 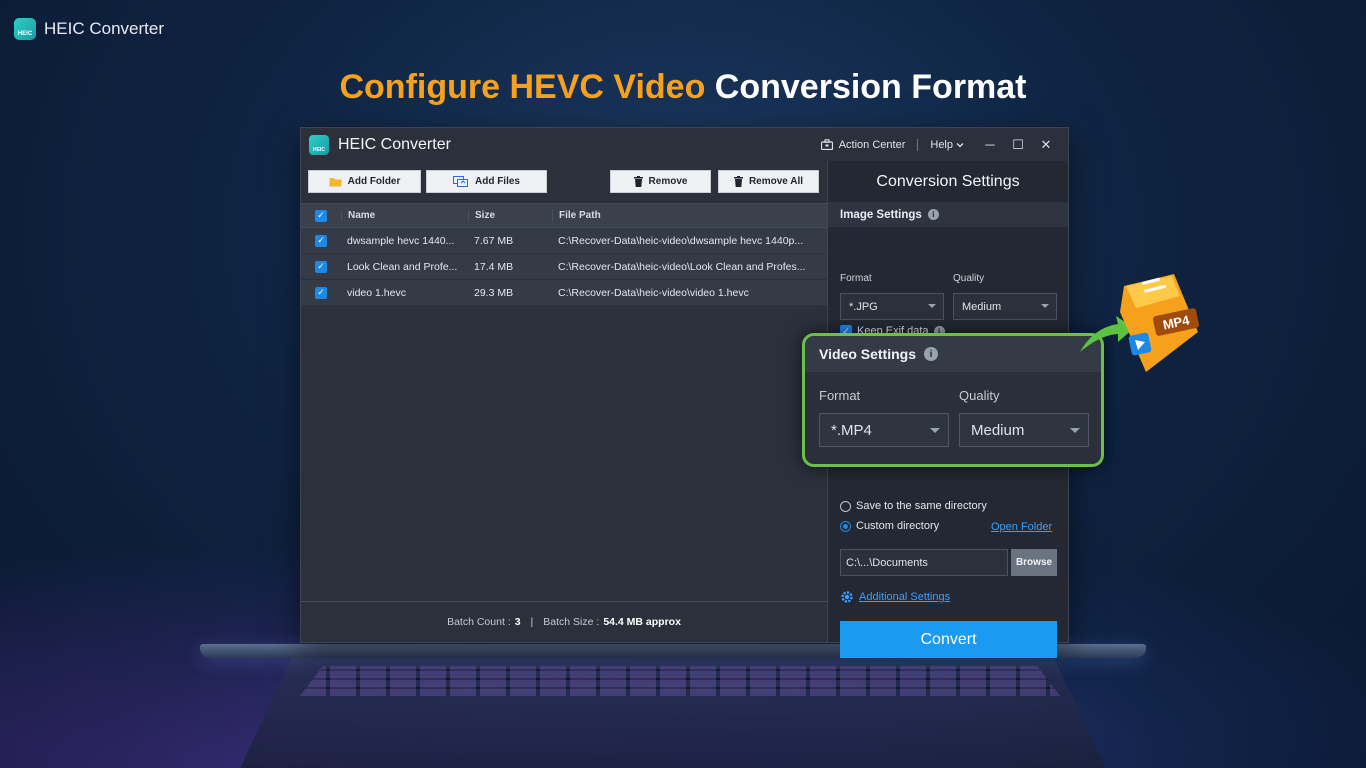 I want to click on batch-count-label: Batch Count :, so click(x=479, y=622).